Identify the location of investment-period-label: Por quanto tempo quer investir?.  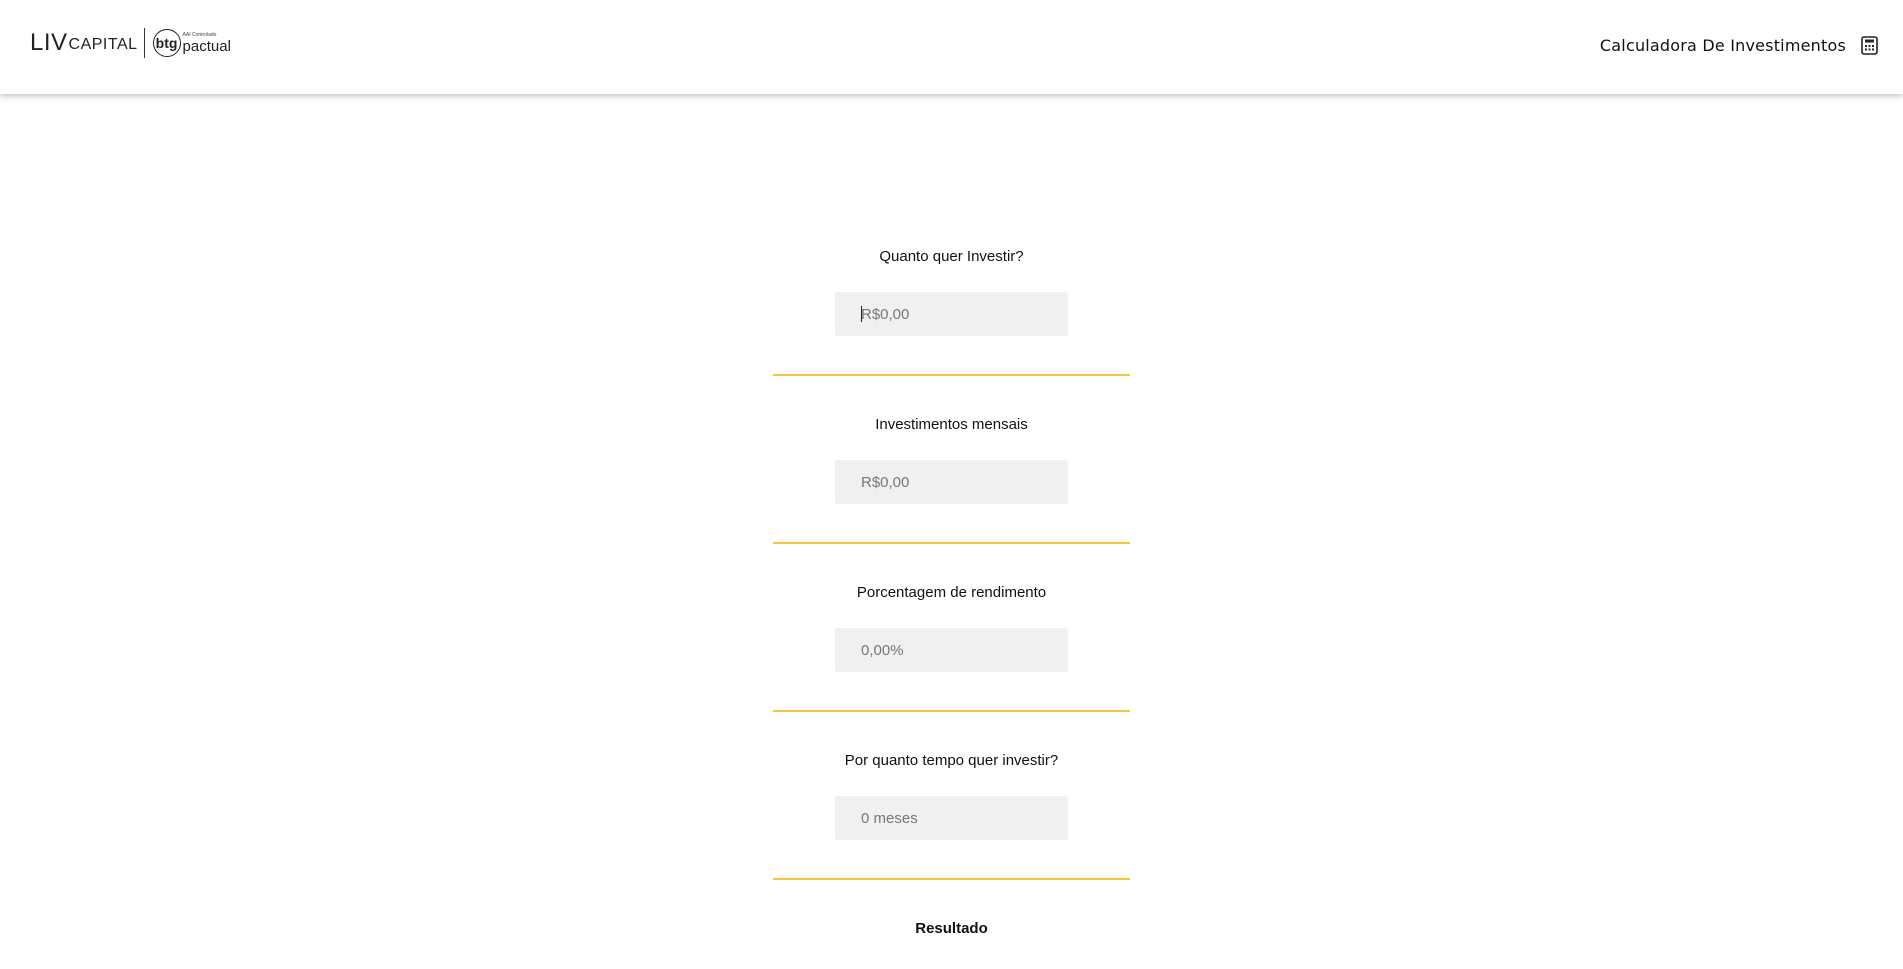
(951, 760).